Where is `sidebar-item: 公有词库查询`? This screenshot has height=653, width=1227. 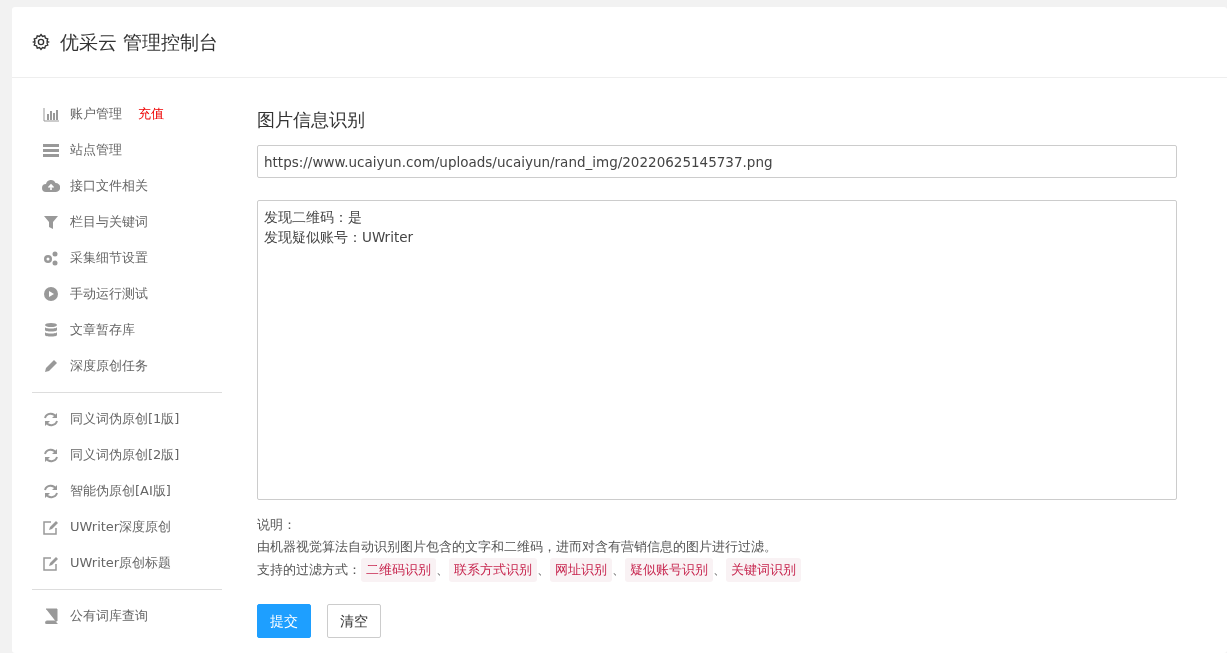 sidebar-item: 公有词库查询 is located at coordinates (127, 616).